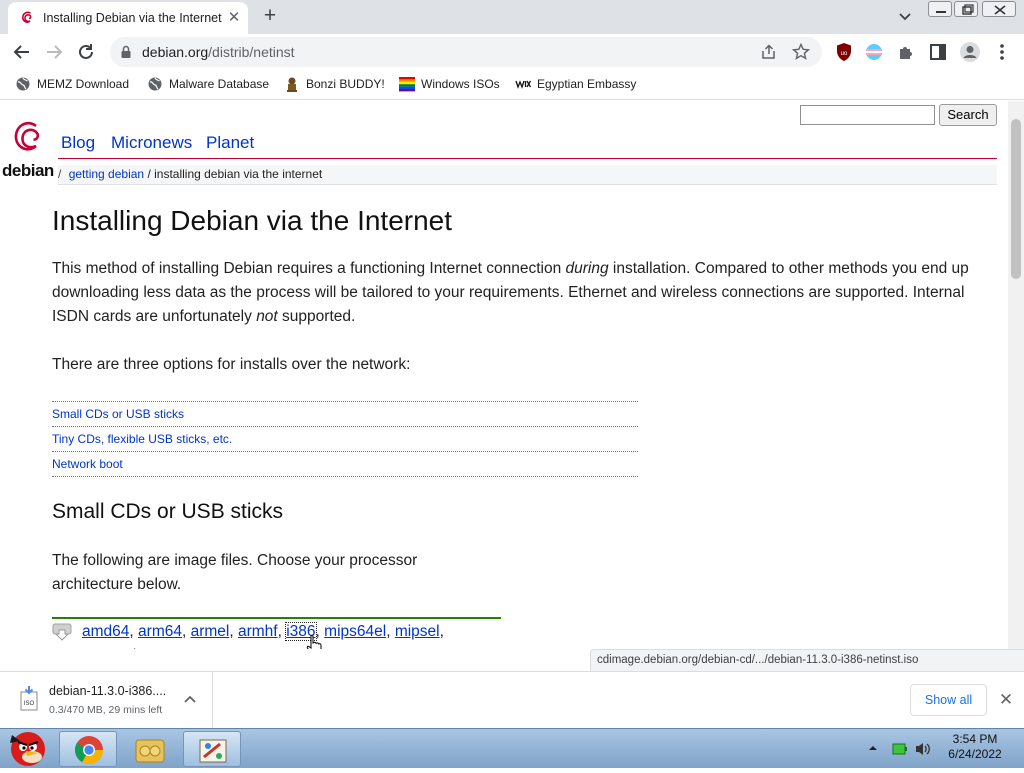 The image size is (1024, 773). I want to click on page-title: Installing Debian via the Internet, so click(252, 220).